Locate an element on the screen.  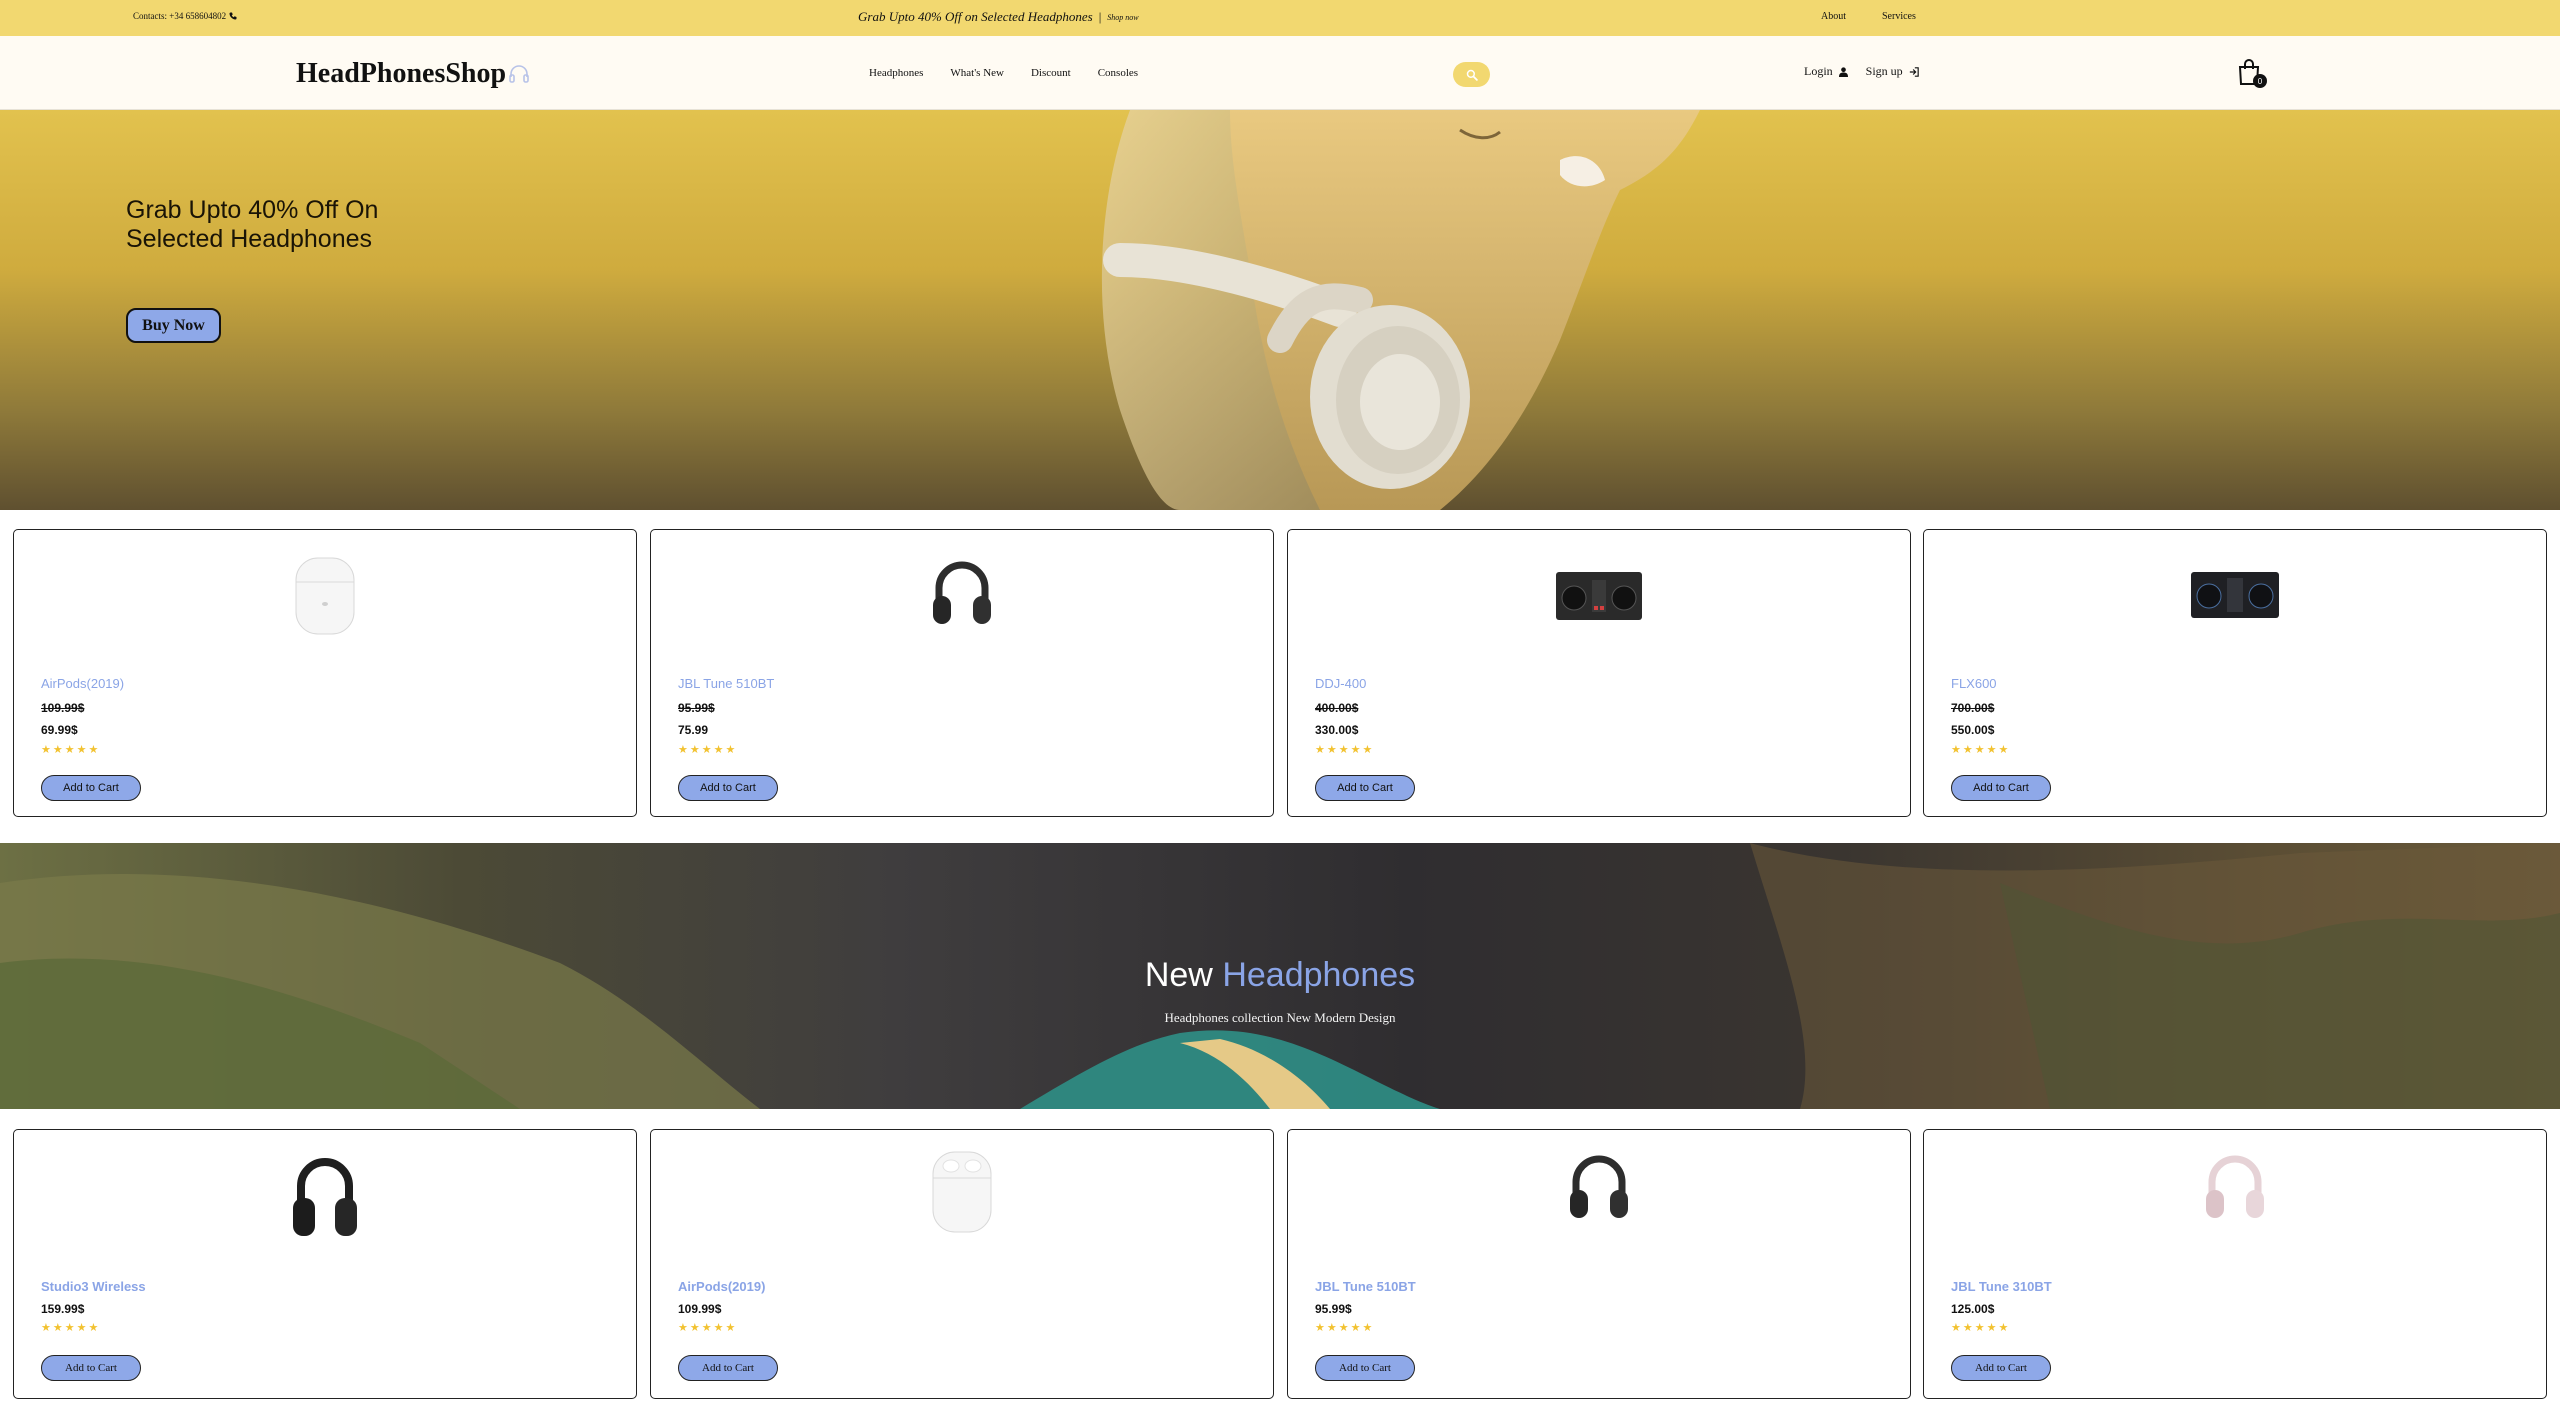
about-link: About is located at coordinates (1833, 16).